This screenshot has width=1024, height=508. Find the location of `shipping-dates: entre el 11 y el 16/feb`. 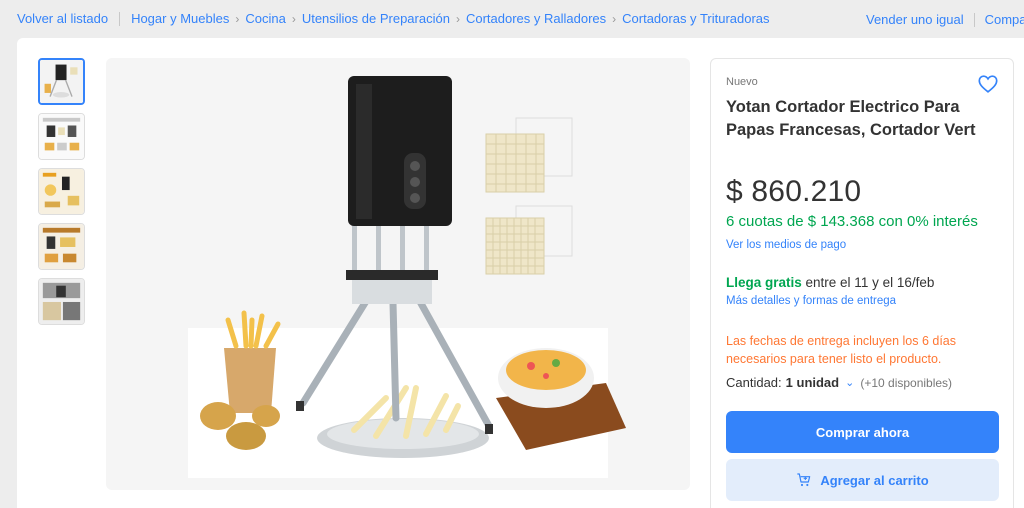

shipping-dates: entre el 11 y el 16/feb is located at coordinates (868, 282).